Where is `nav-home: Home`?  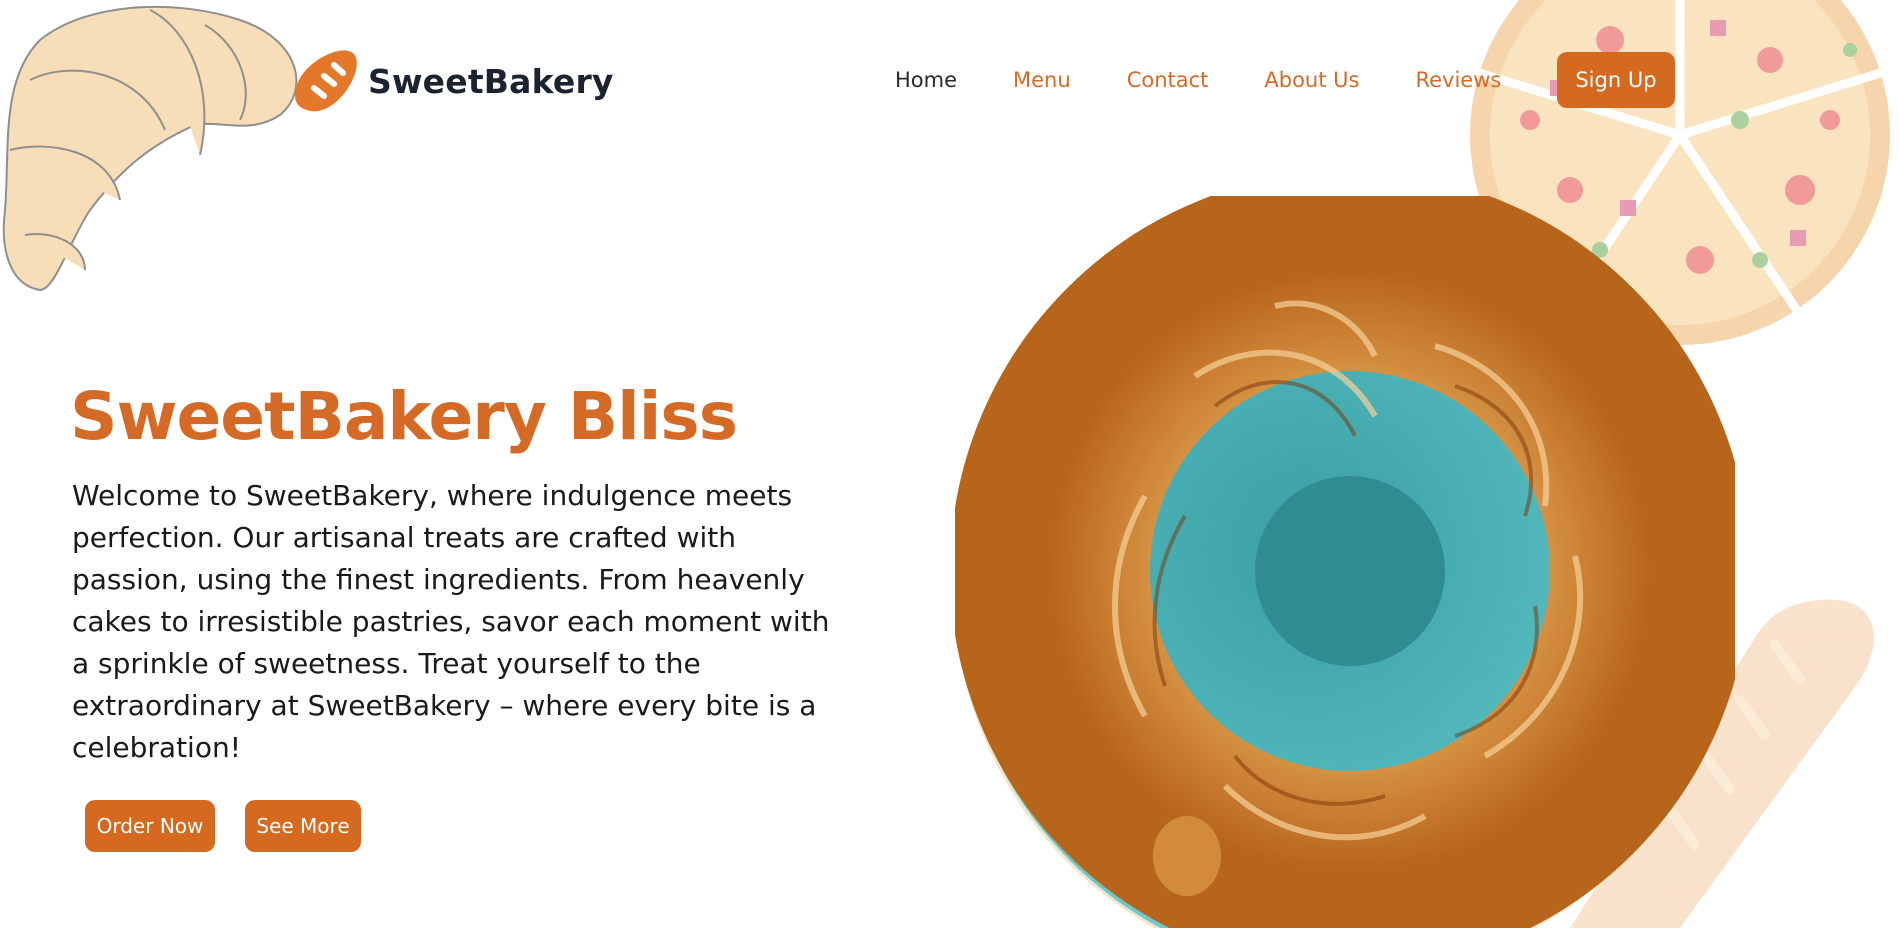 nav-home: Home is located at coordinates (926, 80).